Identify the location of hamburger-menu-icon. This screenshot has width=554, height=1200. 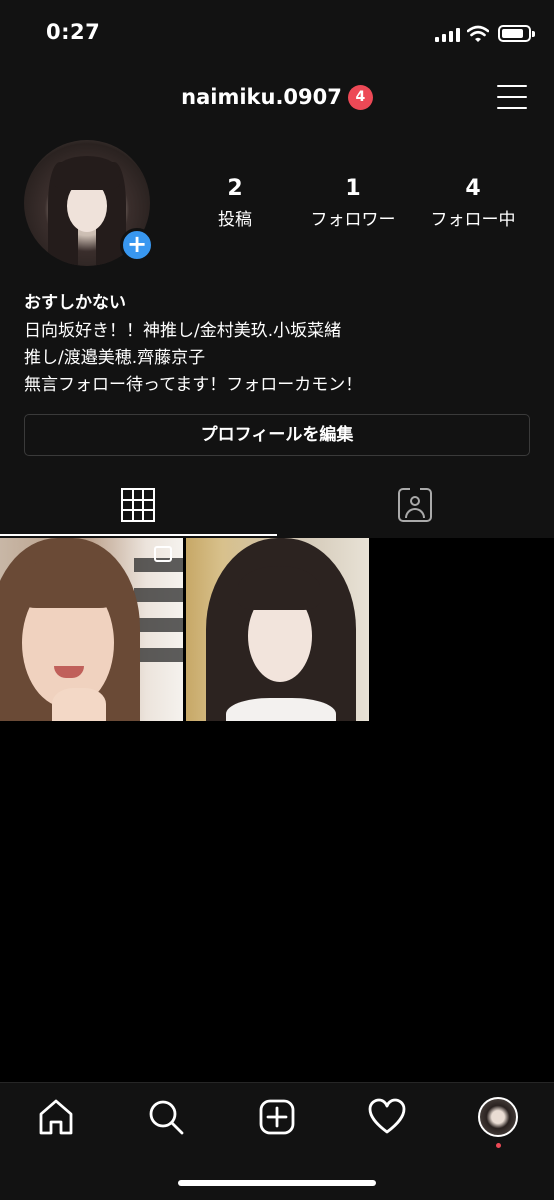
(512, 97).